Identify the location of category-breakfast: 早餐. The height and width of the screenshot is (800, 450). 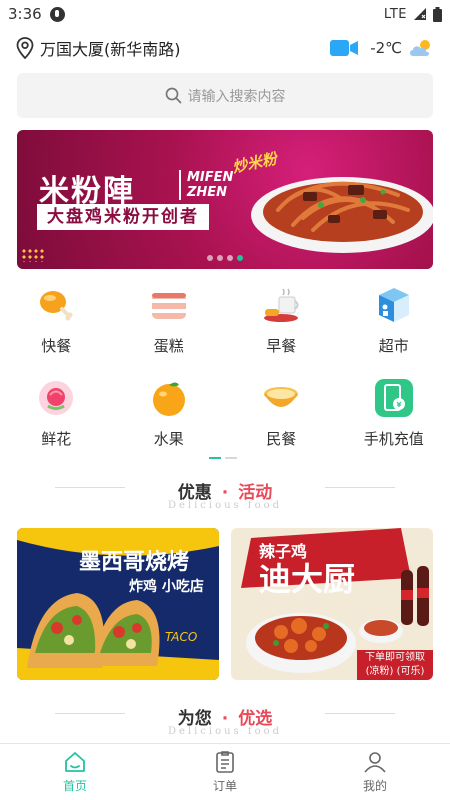
(281, 320).